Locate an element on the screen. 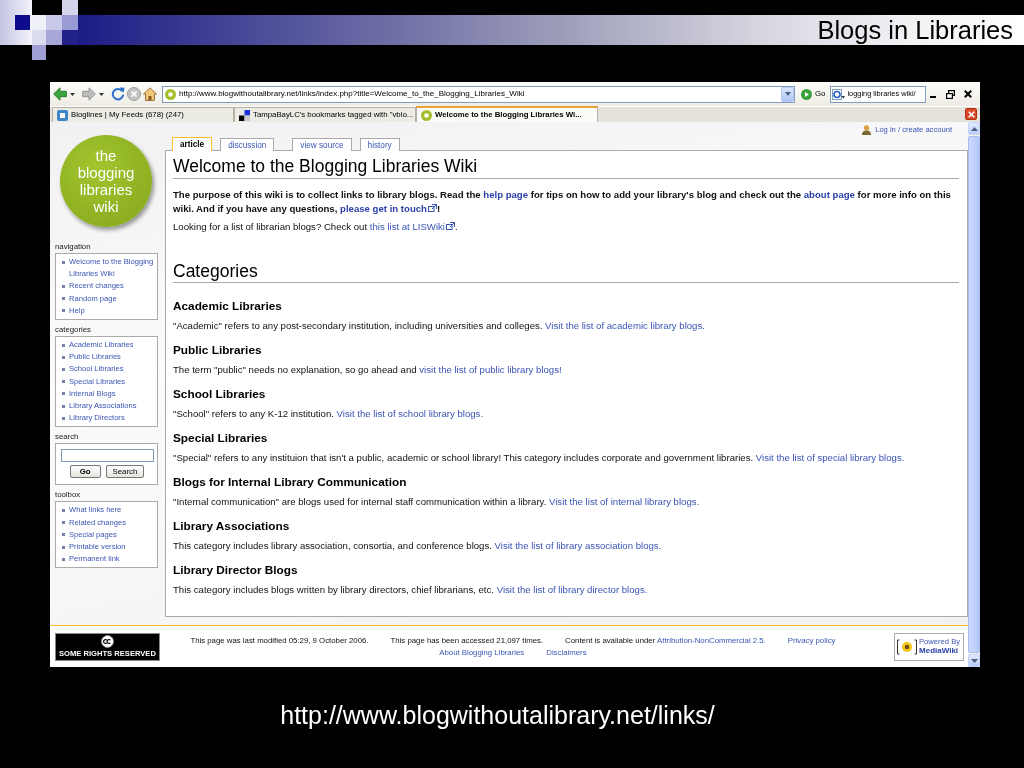 This screenshot has width=1024, height=768. category-heading: Library Director Blogs is located at coordinates (236, 570).